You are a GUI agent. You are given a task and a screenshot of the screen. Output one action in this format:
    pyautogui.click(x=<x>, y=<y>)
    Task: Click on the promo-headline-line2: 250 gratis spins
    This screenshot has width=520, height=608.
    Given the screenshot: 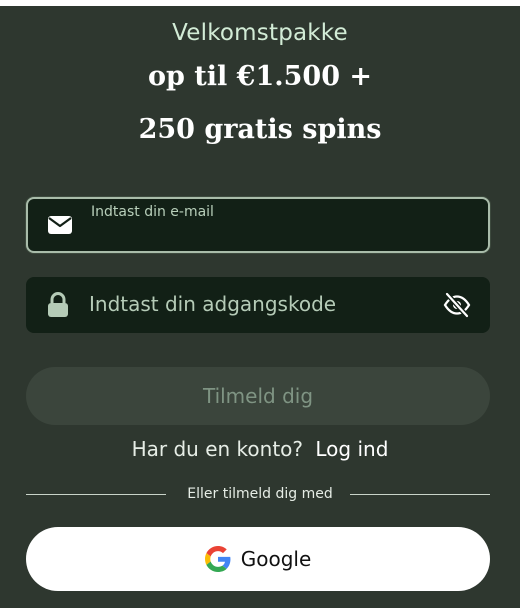 What is the action you would take?
    pyautogui.click(x=260, y=129)
    